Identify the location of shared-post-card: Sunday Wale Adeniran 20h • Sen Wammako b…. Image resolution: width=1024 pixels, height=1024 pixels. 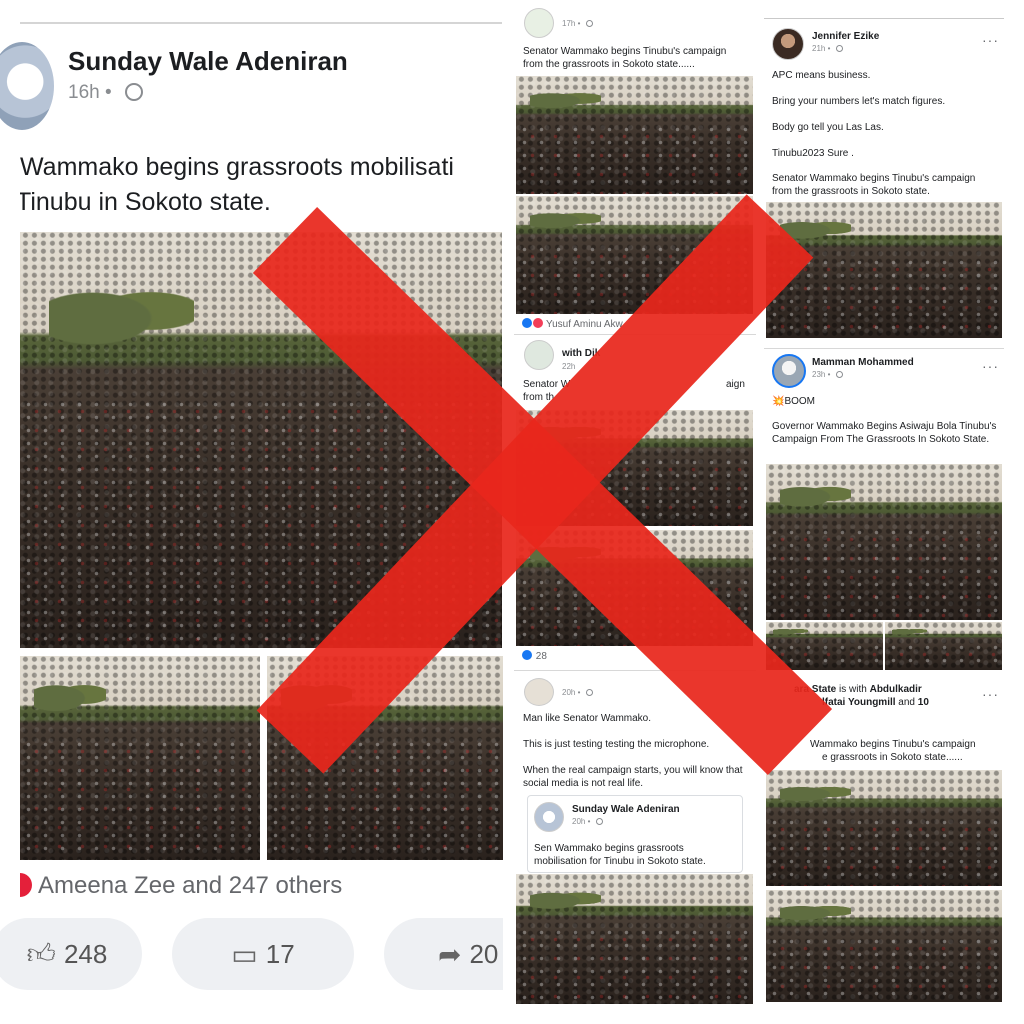
(635, 834).